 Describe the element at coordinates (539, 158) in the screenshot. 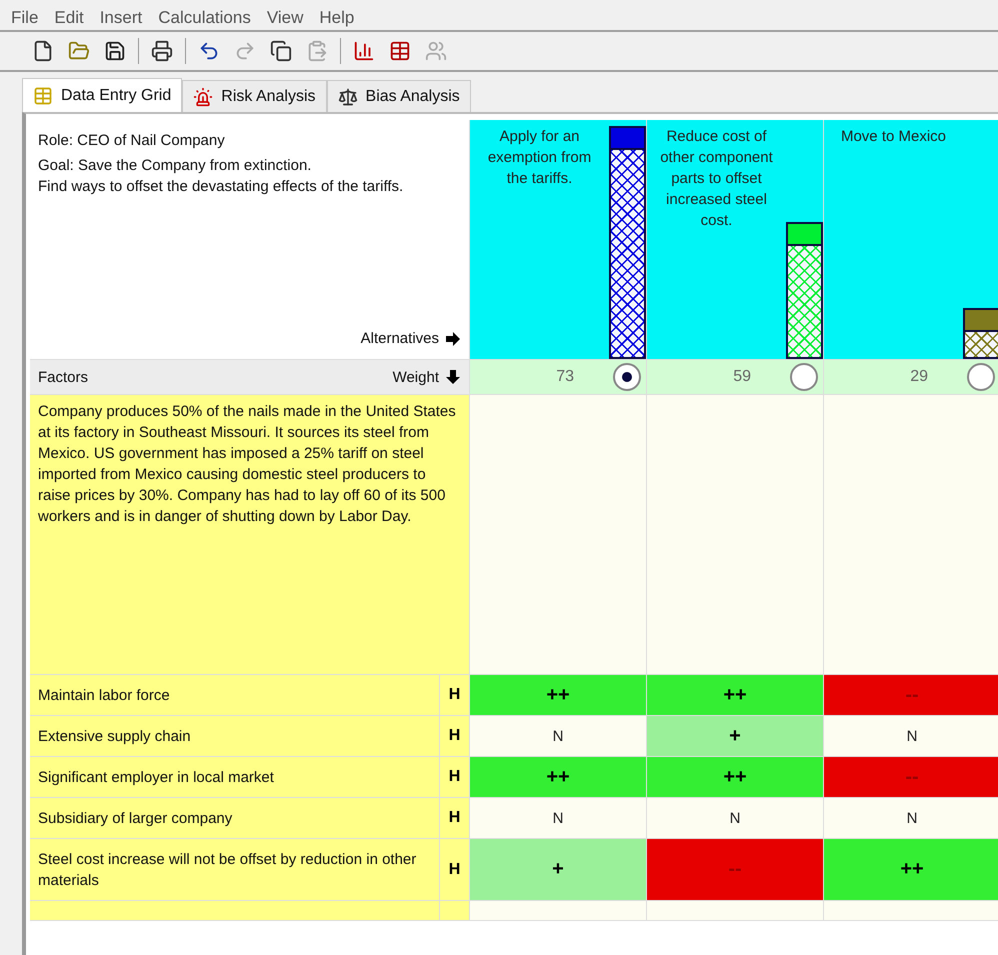

I see `alternative-title: Apply for an exemption from the tariffs.` at that location.